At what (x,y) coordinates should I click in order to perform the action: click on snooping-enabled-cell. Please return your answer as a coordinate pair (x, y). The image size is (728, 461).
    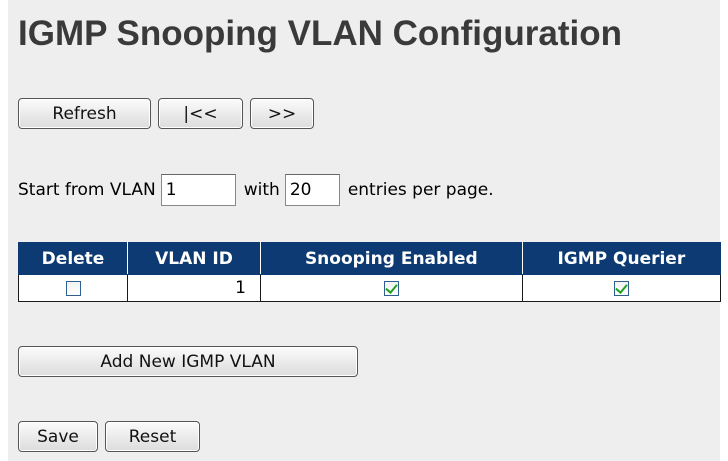
    Looking at the image, I should click on (391, 288).